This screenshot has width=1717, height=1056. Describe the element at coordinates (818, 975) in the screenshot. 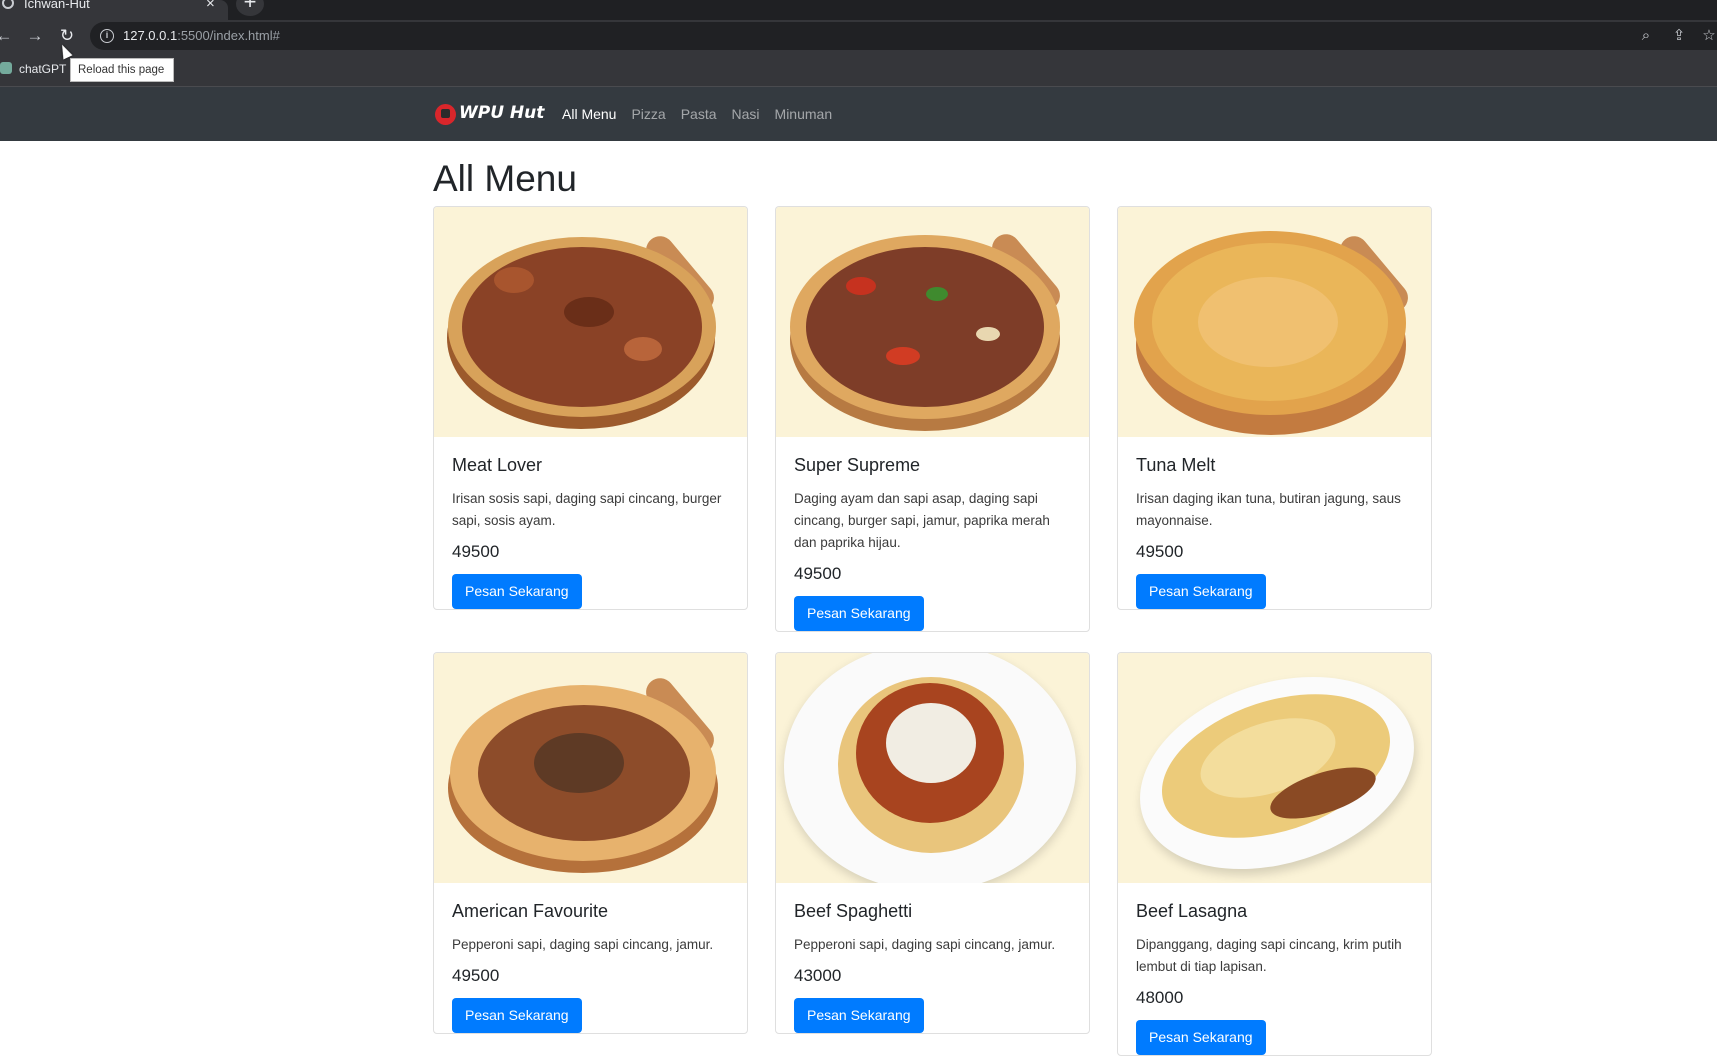

I see `card-price: 43000` at that location.